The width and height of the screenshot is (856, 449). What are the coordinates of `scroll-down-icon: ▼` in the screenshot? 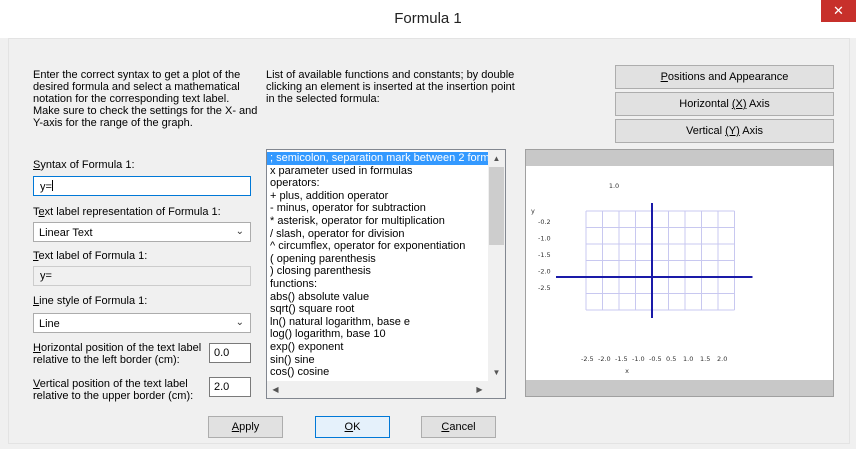 It's located at (496, 372).